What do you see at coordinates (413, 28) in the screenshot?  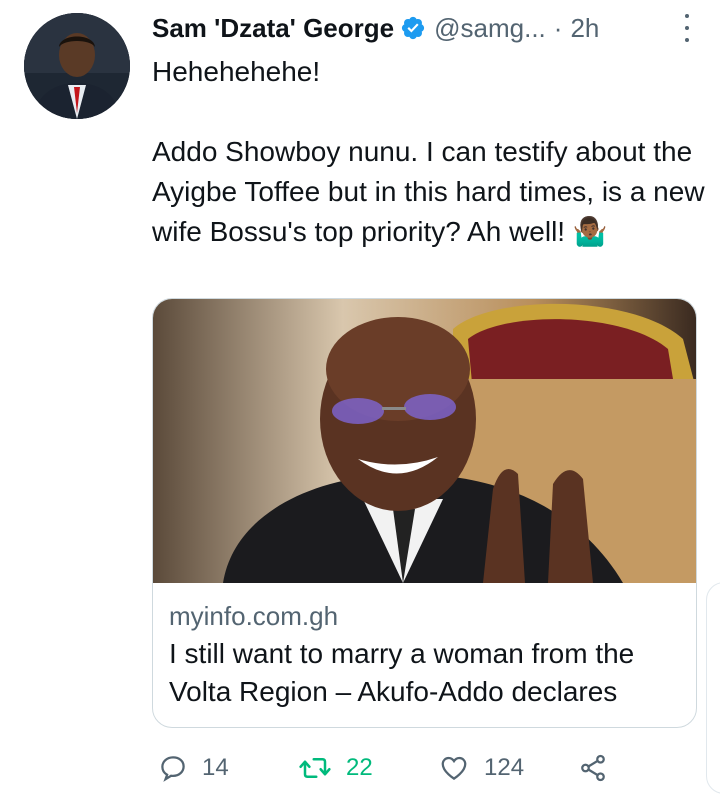 I see `verified-badge-icon` at bounding box center [413, 28].